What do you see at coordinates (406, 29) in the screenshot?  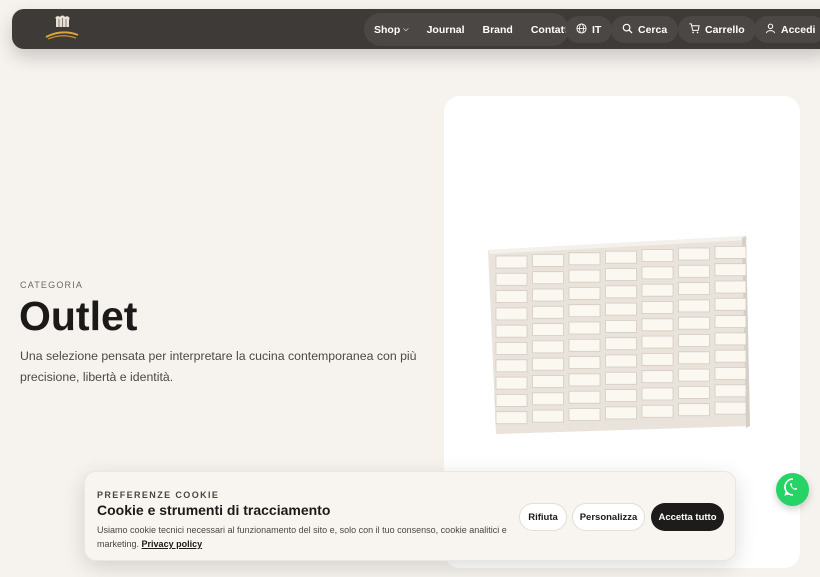 I see `chevron-down-icon: ⌵` at bounding box center [406, 29].